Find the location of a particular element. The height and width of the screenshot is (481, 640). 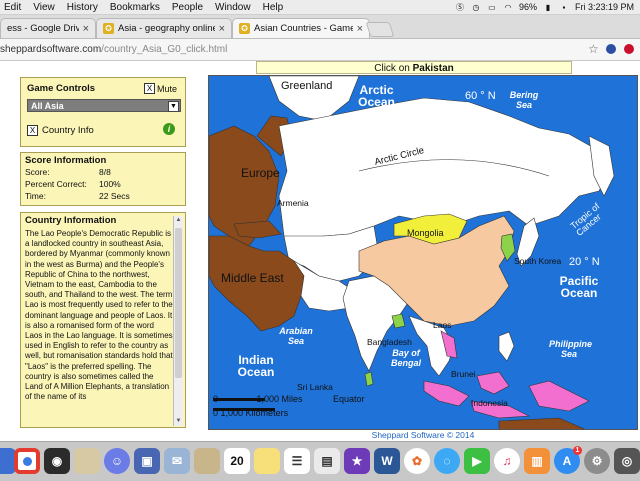

menu-clock: Fri 3:23:19 PM is located at coordinates (604, 7).